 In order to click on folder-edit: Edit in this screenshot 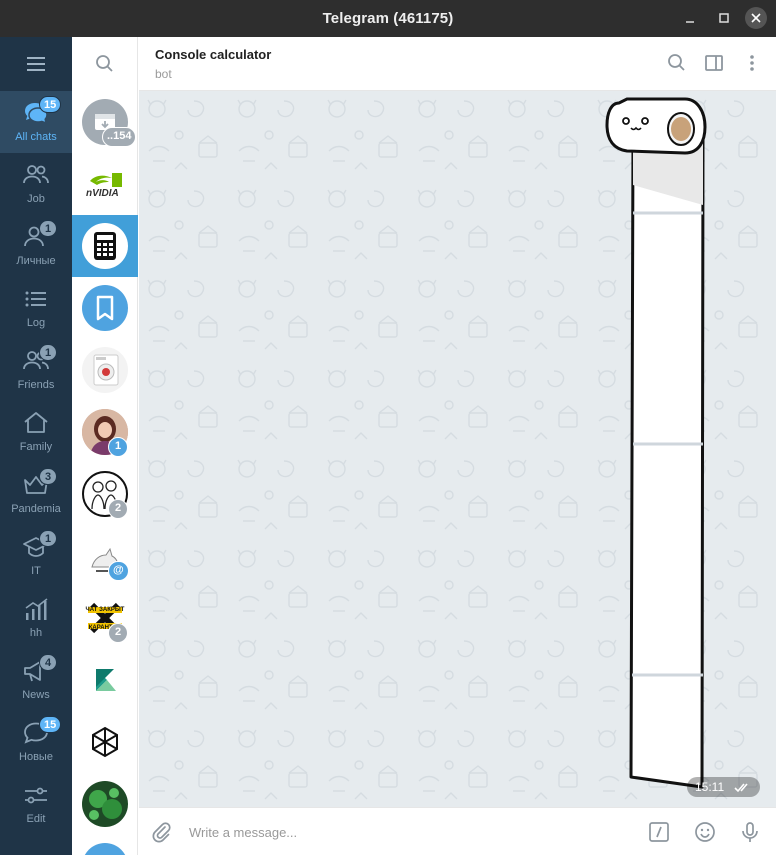, I will do `click(36, 804)`.